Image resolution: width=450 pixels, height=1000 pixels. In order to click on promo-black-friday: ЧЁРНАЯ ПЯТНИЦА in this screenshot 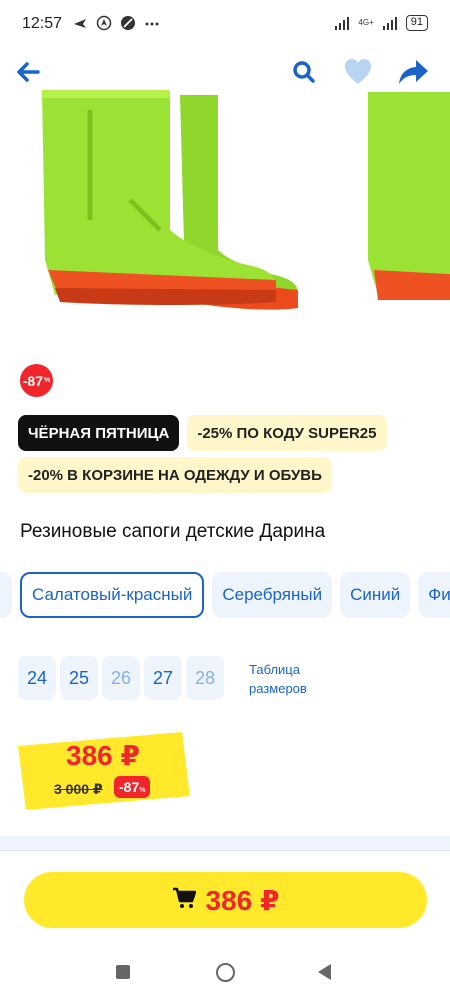, I will do `click(99, 433)`.